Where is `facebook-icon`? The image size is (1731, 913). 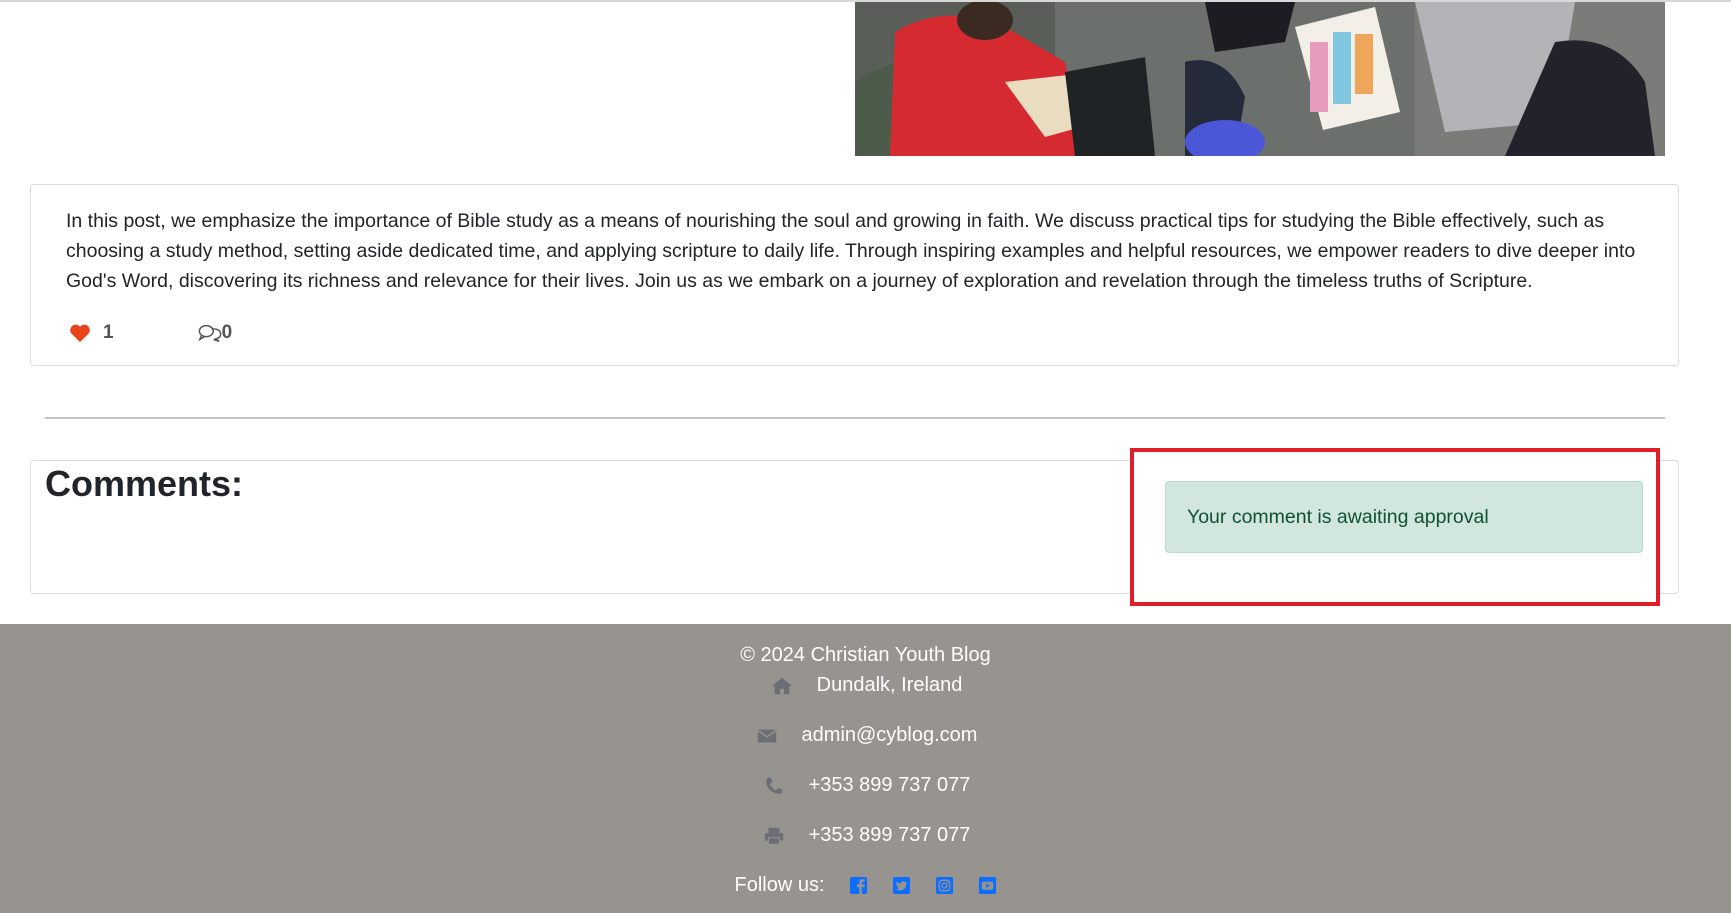 facebook-icon is located at coordinates (858, 885).